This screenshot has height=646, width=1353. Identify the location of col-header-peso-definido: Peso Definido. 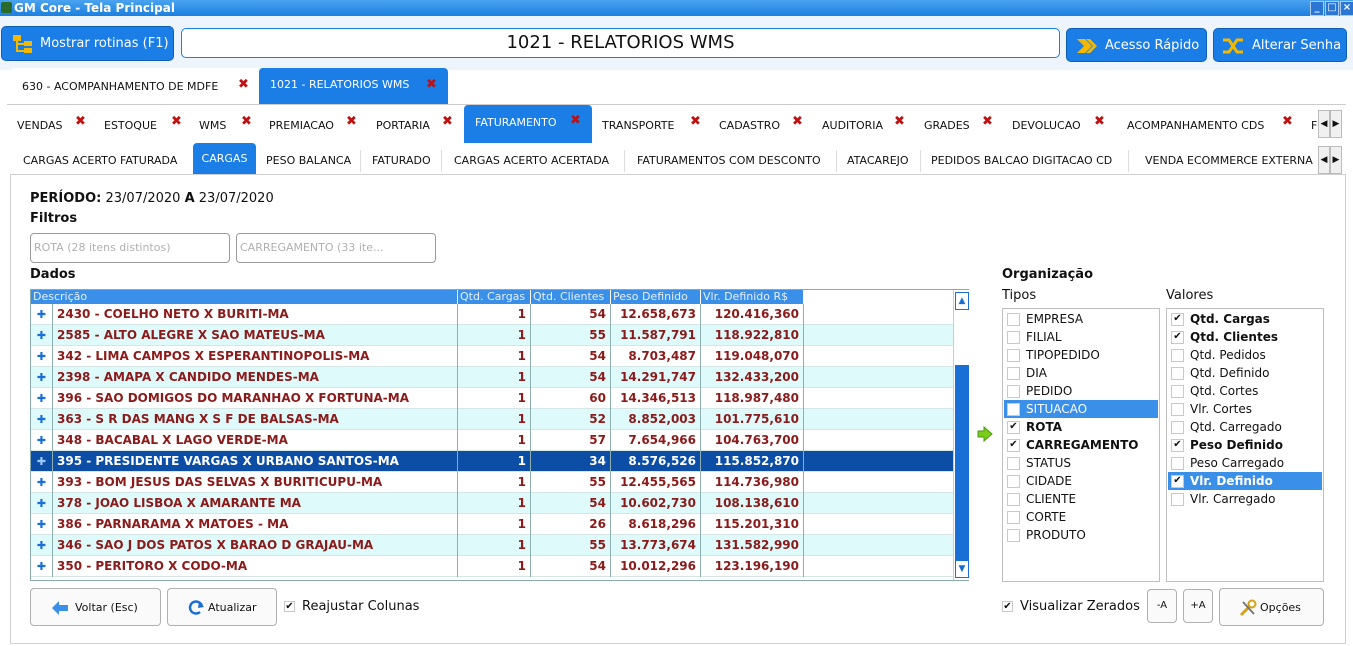
(656, 297).